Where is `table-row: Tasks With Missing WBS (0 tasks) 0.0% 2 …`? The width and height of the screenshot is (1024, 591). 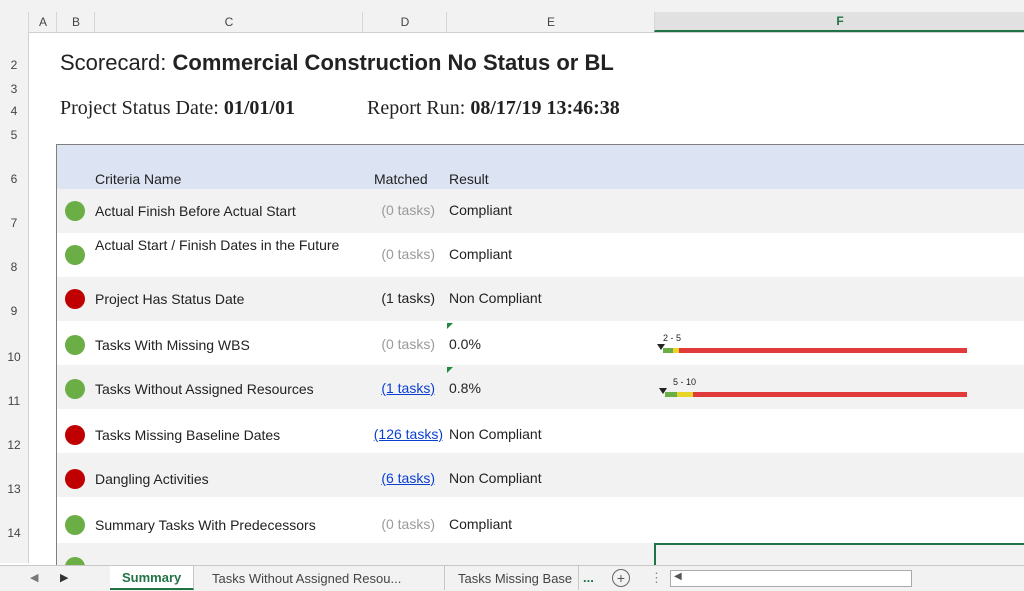 table-row: Tasks With Missing WBS (0 tasks) 0.0% 2 … is located at coordinates (540, 343).